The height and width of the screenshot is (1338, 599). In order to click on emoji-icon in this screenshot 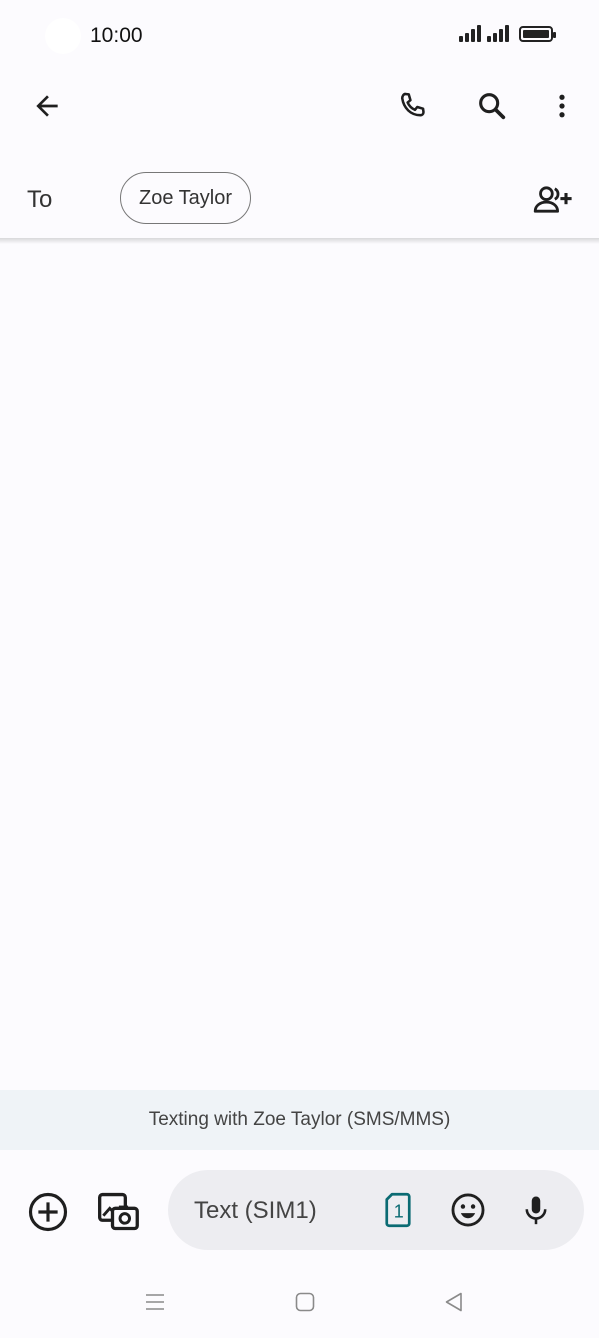, I will do `click(468, 1210)`.